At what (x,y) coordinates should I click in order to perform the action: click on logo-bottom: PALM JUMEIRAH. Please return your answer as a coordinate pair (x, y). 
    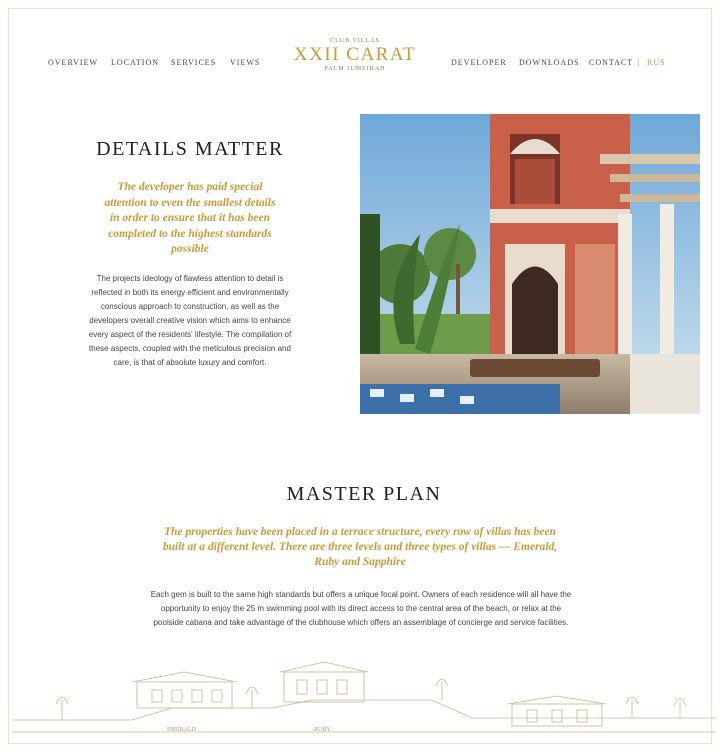
    Looking at the image, I should click on (355, 69).